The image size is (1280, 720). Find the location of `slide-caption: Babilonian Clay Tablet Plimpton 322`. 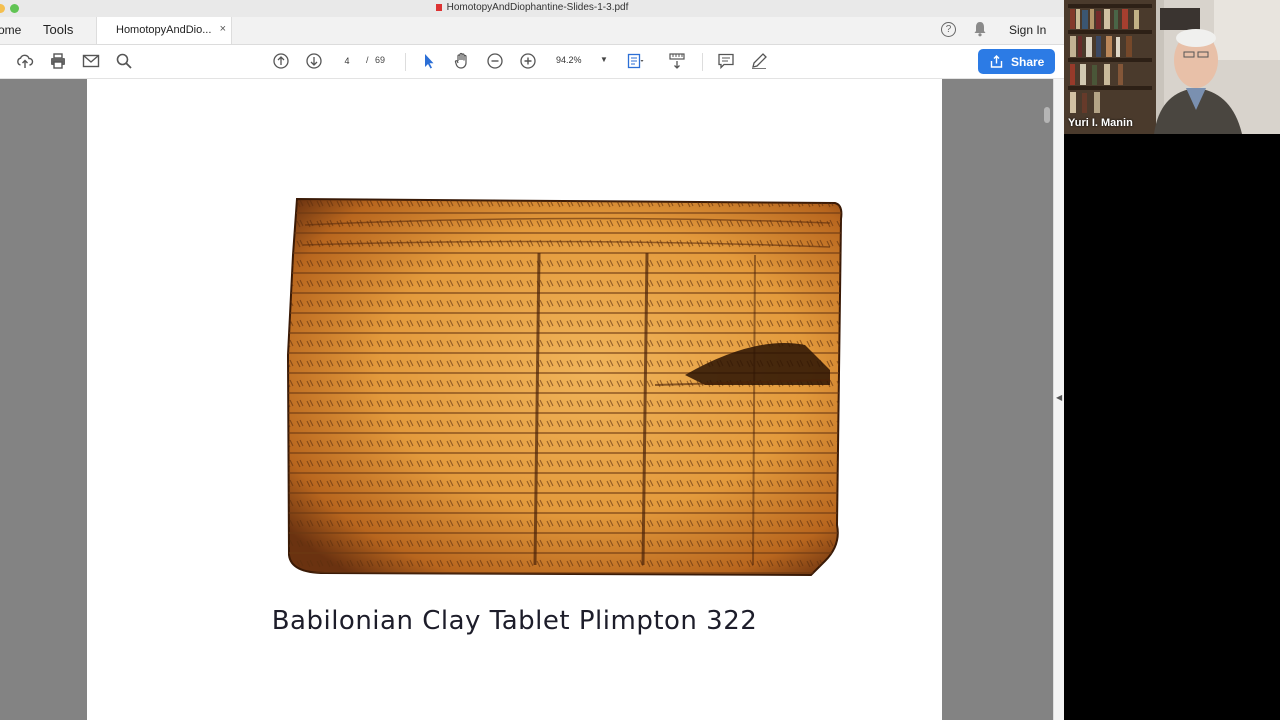

slide-caption: Babilonian Clay Tablet Plimpton 322 is located at coordinates (514, 621).